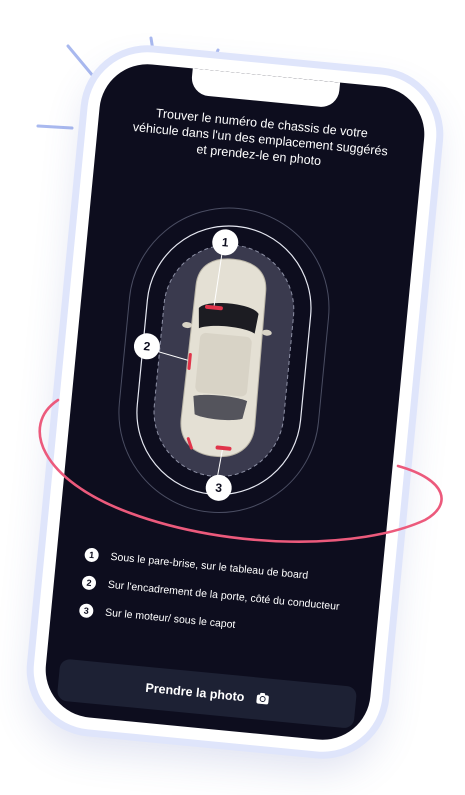 This screenshot has height=795, width=465. Describe the element at coordinates (262, 699) in the screenshot. I see `camera-icon` at that location.